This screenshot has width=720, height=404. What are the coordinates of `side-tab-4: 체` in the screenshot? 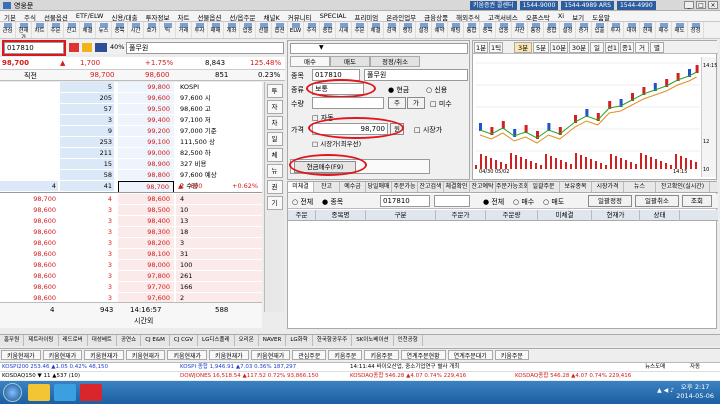 It's located at (274, 155).